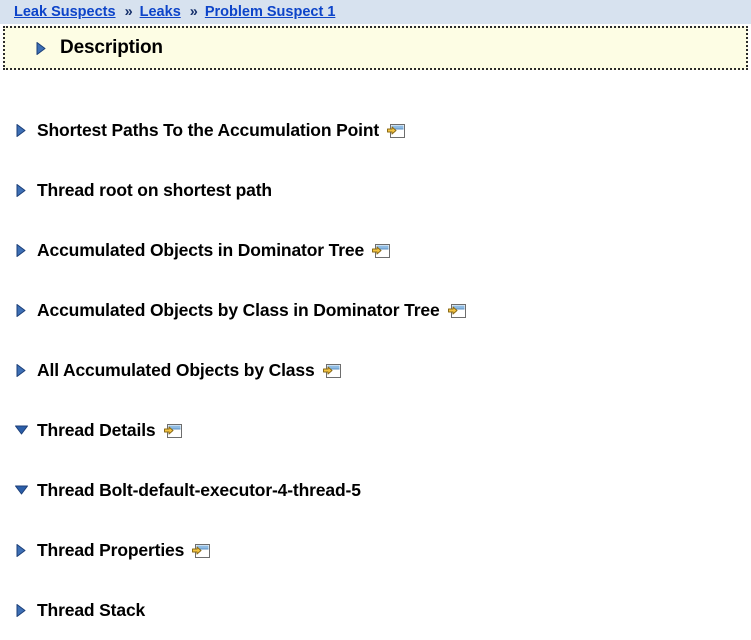 This screenshot has height=640, width=751. I want to click on section-row: Thread Bolt-default-executor-4-thread-5, so click(375, 490).